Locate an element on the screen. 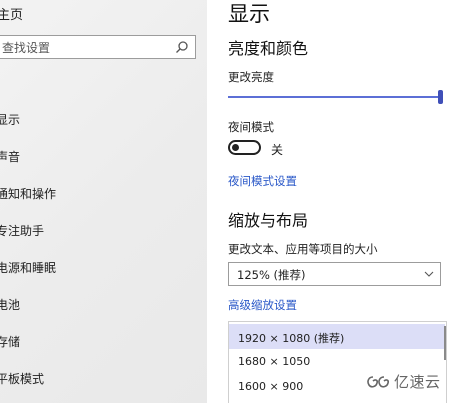 The width and height of the screenshot is (454, 403). sidebar-item-display: 显示 is located at coordinates (10, 119).